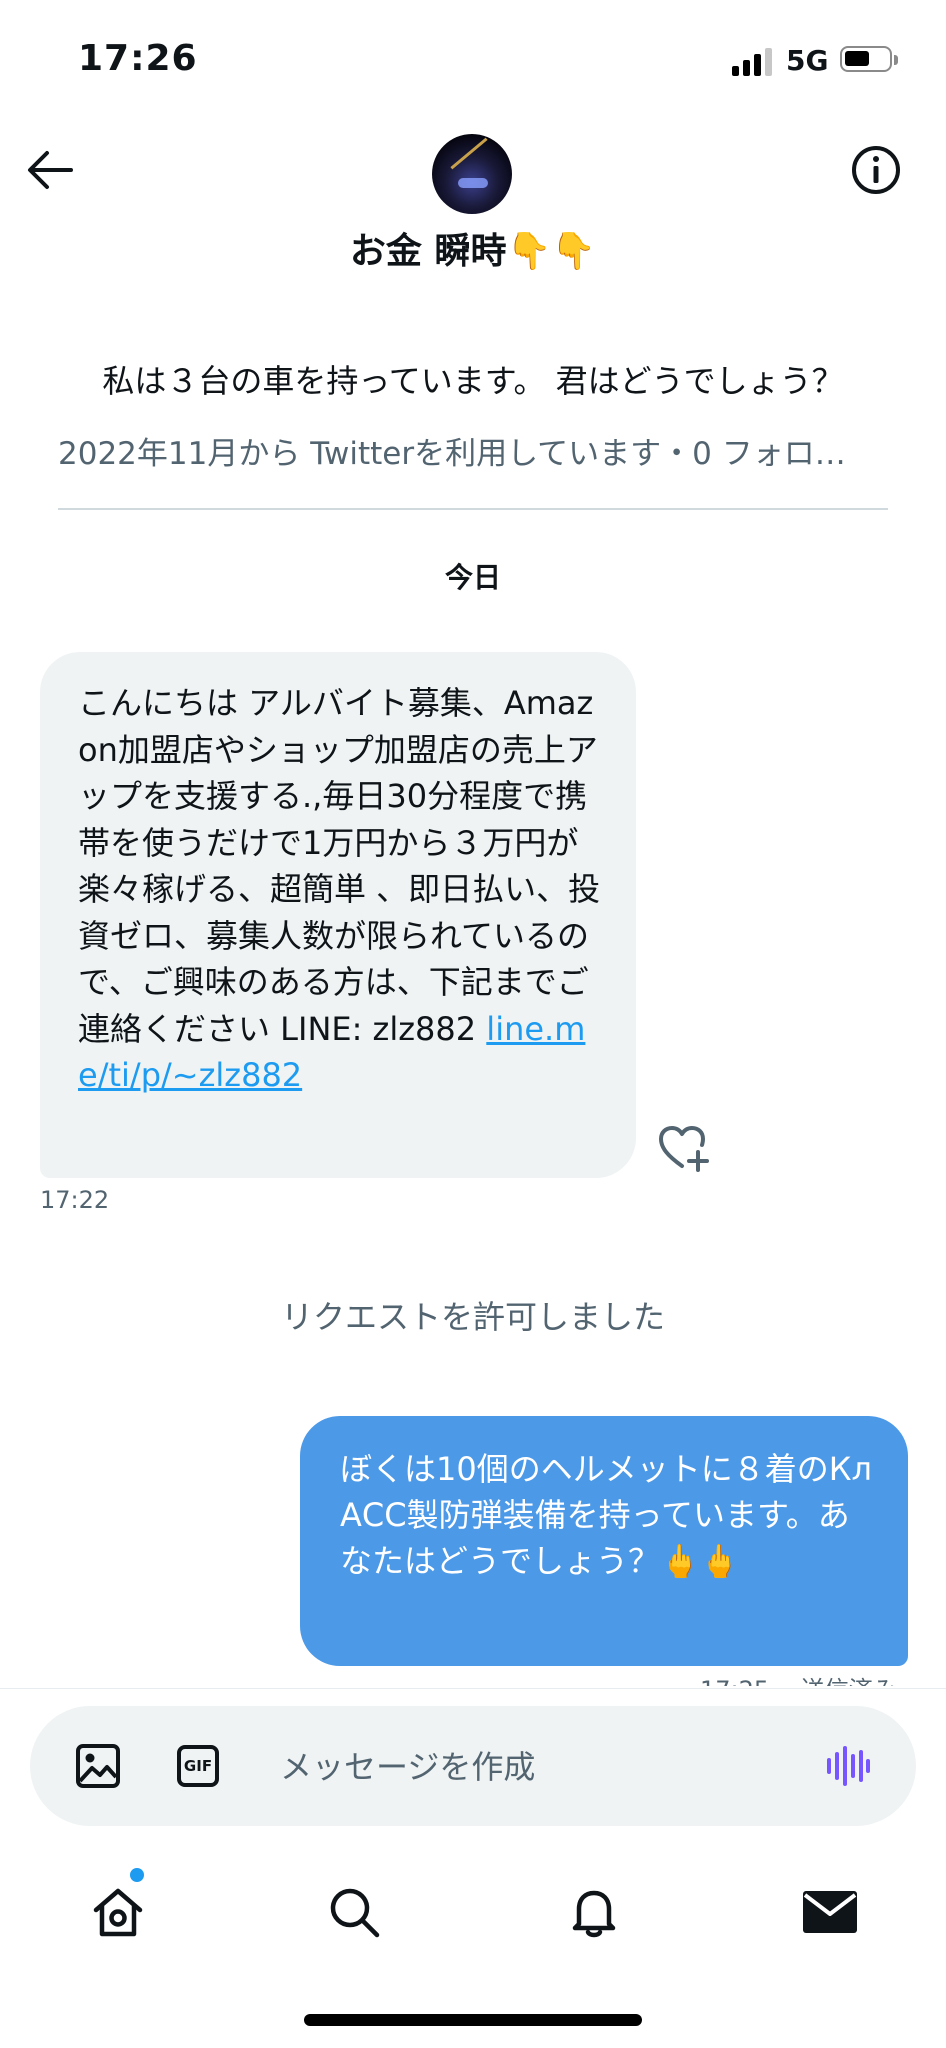 The height and width of the screenshot is (2048, 946). What do you see at coordinates (869, 59) in the screenshot?
I see `battery-icon` at bounding box center [869, 59].